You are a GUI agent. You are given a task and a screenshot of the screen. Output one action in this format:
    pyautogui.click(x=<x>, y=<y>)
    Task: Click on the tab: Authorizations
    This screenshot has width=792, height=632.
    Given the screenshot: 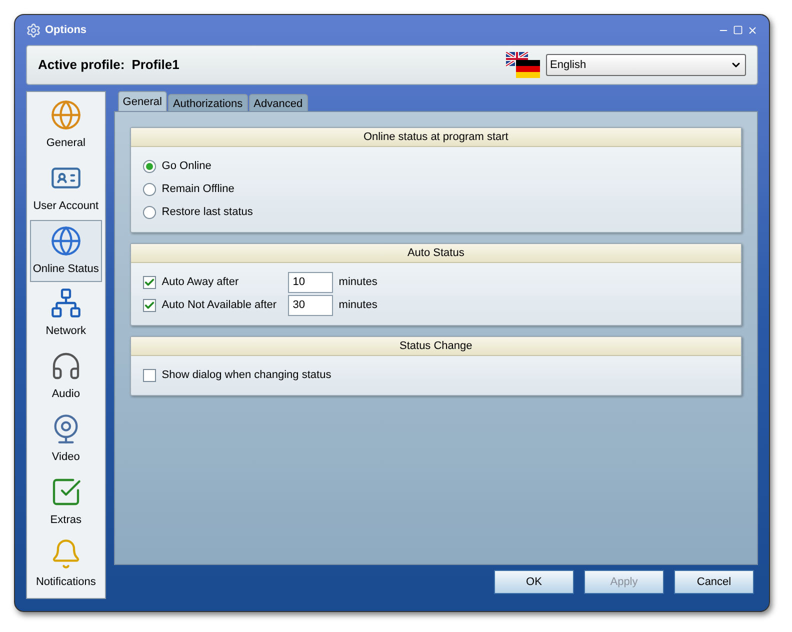 What is the action you would take?
    pyautogui.click(x=208, y=102)
    